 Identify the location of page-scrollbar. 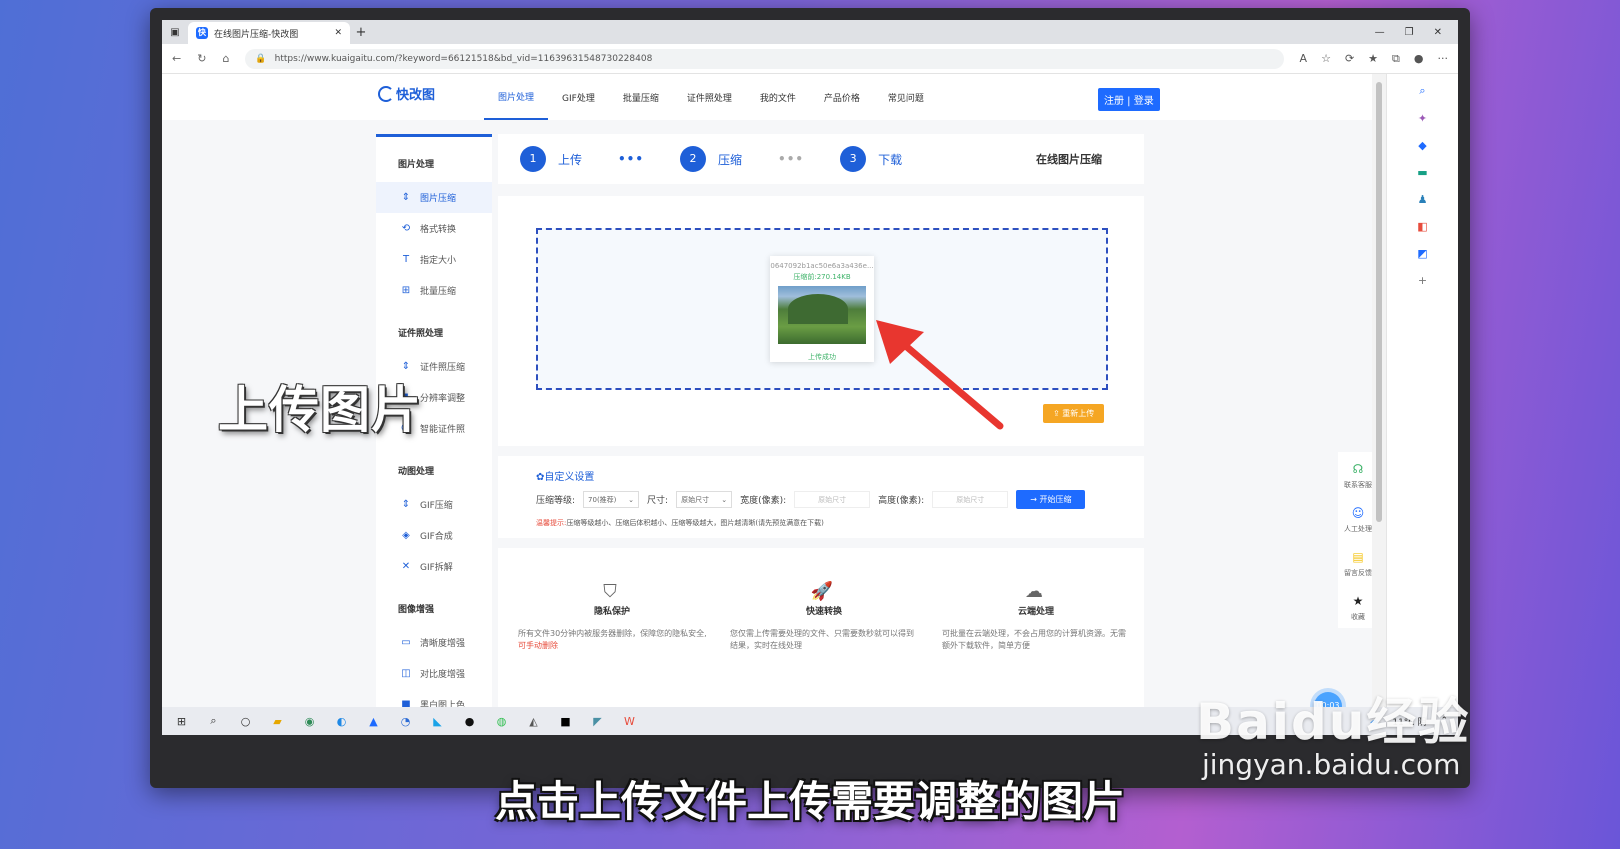
(1379, 392).